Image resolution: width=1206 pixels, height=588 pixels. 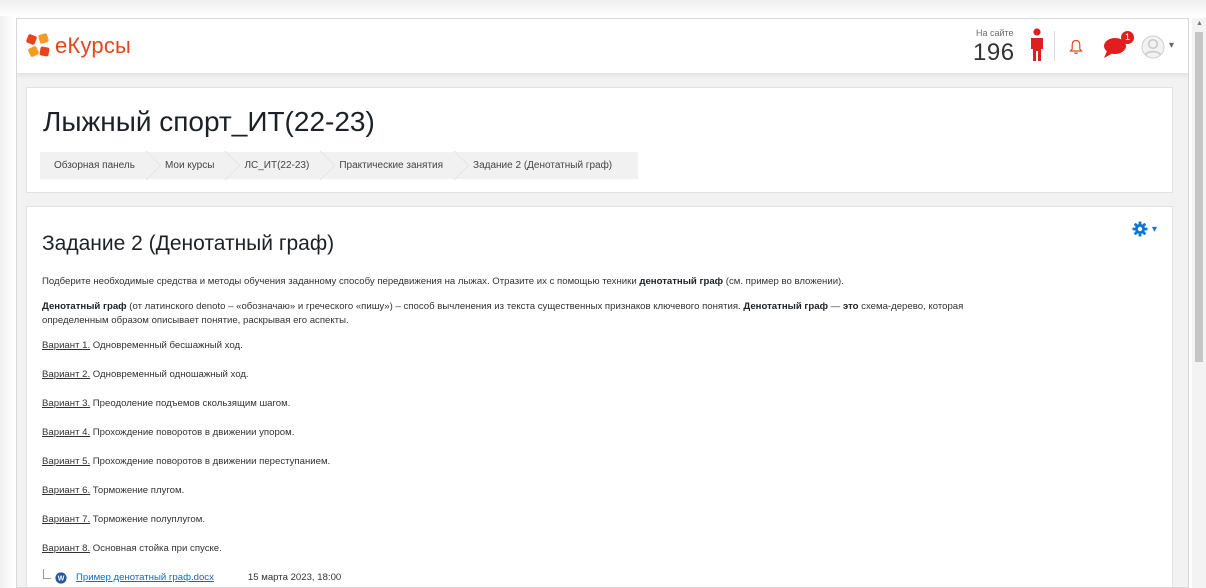 I want to click on page-scrollbar: ▲, so click(x=1199, y=303).